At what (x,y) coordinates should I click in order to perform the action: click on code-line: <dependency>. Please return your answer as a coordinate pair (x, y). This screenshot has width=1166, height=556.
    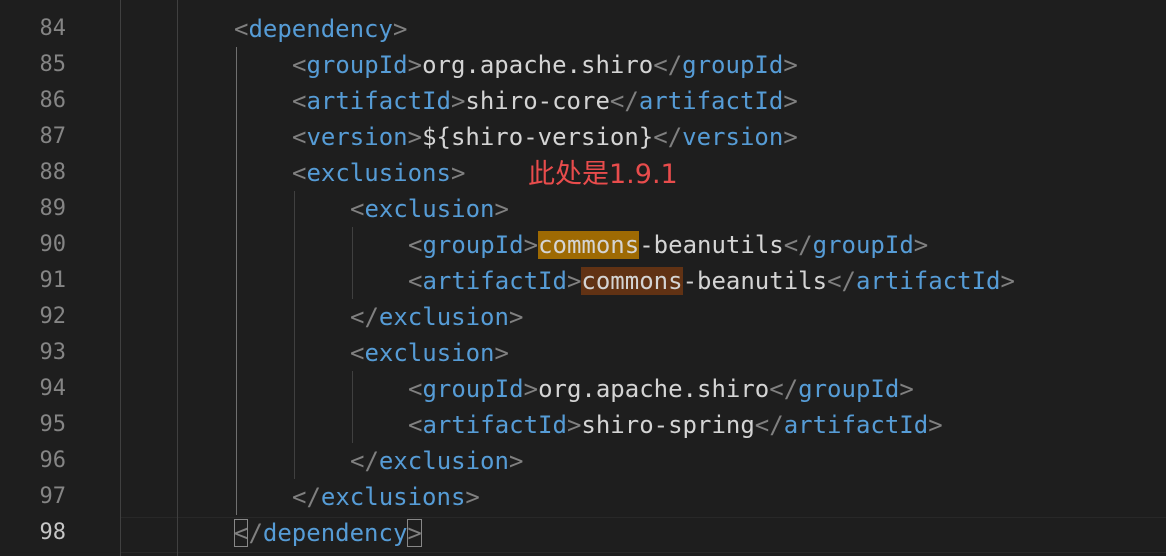
    Looking at the image, I should click on (320, 29).